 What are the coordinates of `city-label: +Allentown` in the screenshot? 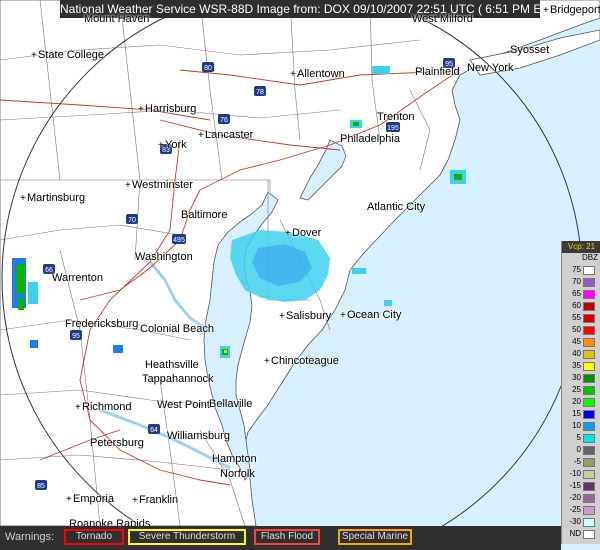 It's located at (317, 74).